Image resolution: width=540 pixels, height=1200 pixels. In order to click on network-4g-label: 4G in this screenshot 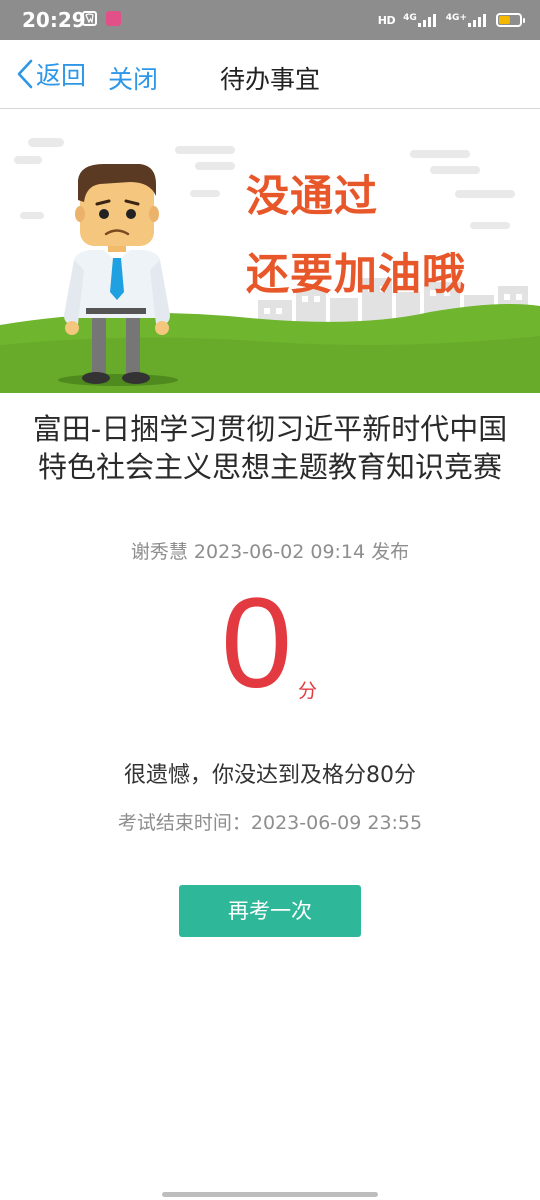, I will do `click(410, 17)`.